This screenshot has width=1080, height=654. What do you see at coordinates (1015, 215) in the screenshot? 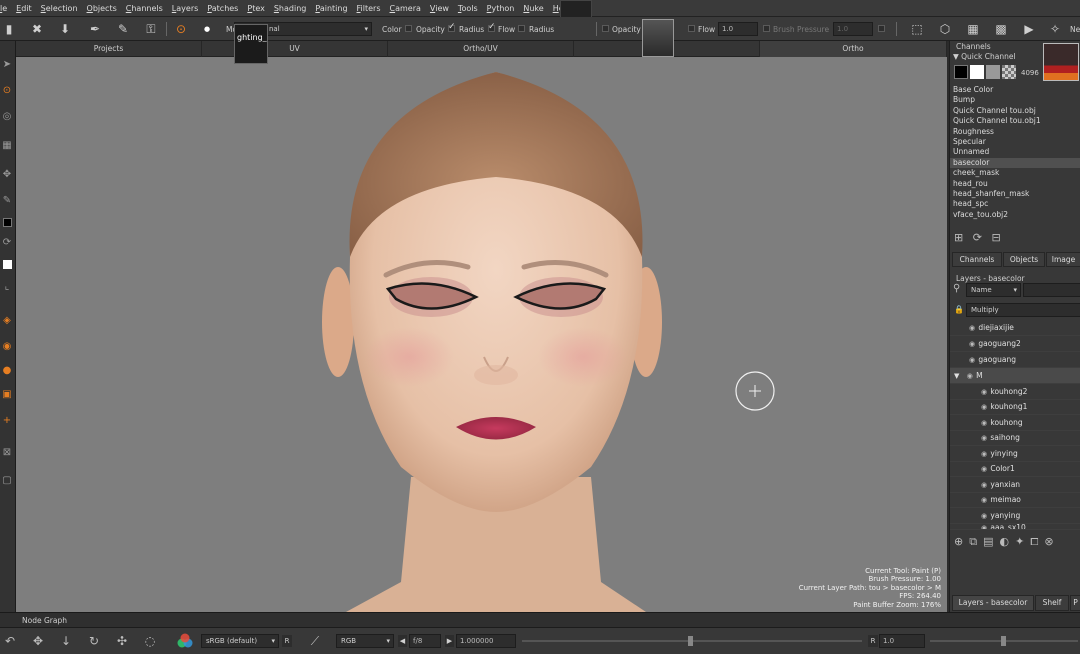
I see `channel-item: vface_tou.obj2` at bounding box center [1015, 215].